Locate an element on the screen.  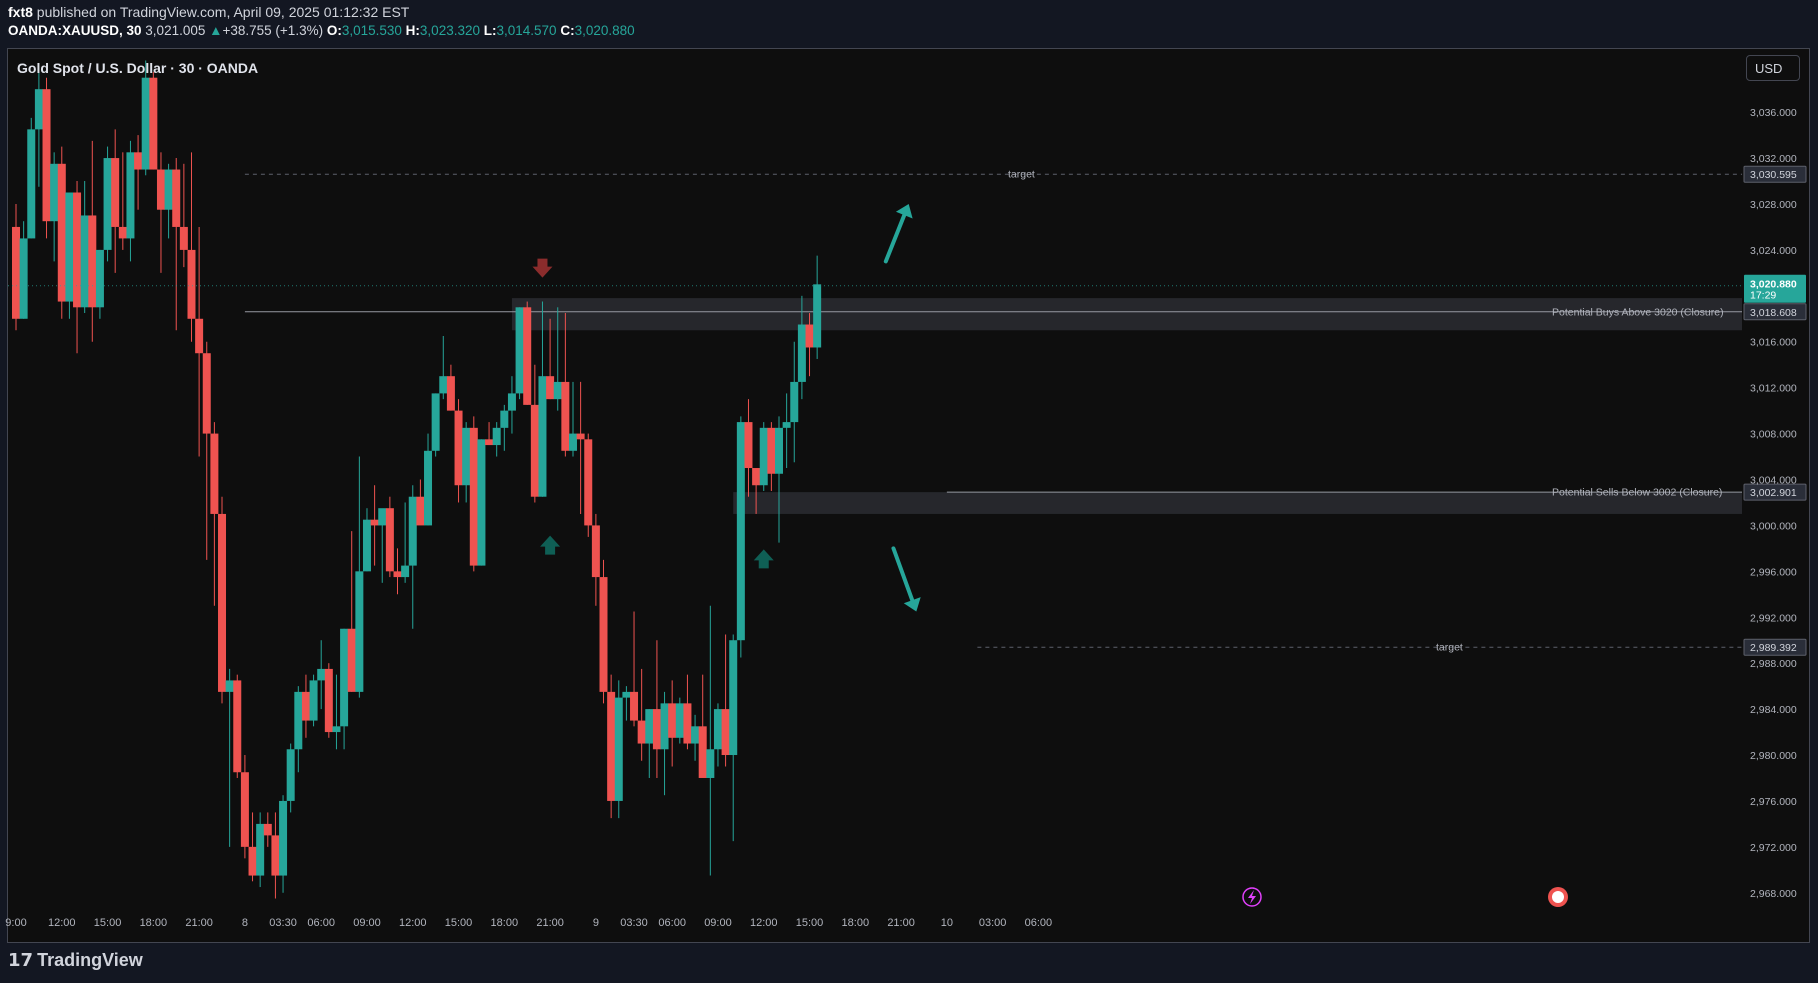
y-tick-label: 3,036.000 is located at coordinates (1773, 113).